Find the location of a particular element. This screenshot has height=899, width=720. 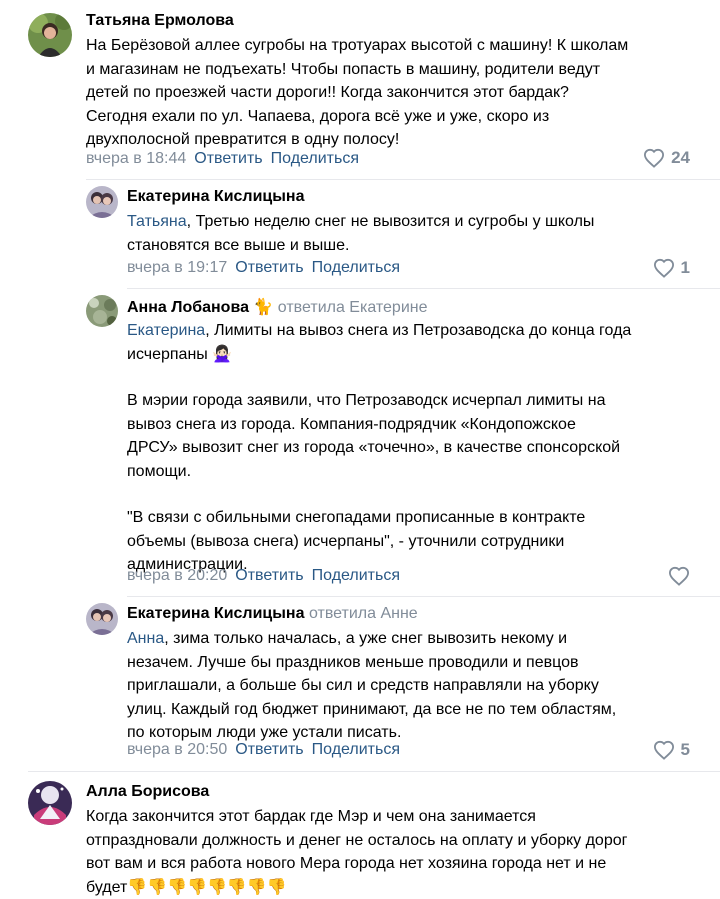

comment-author: Анна Лобанова 🐈 ответила Екатерине is located at coordinates (277, 307).